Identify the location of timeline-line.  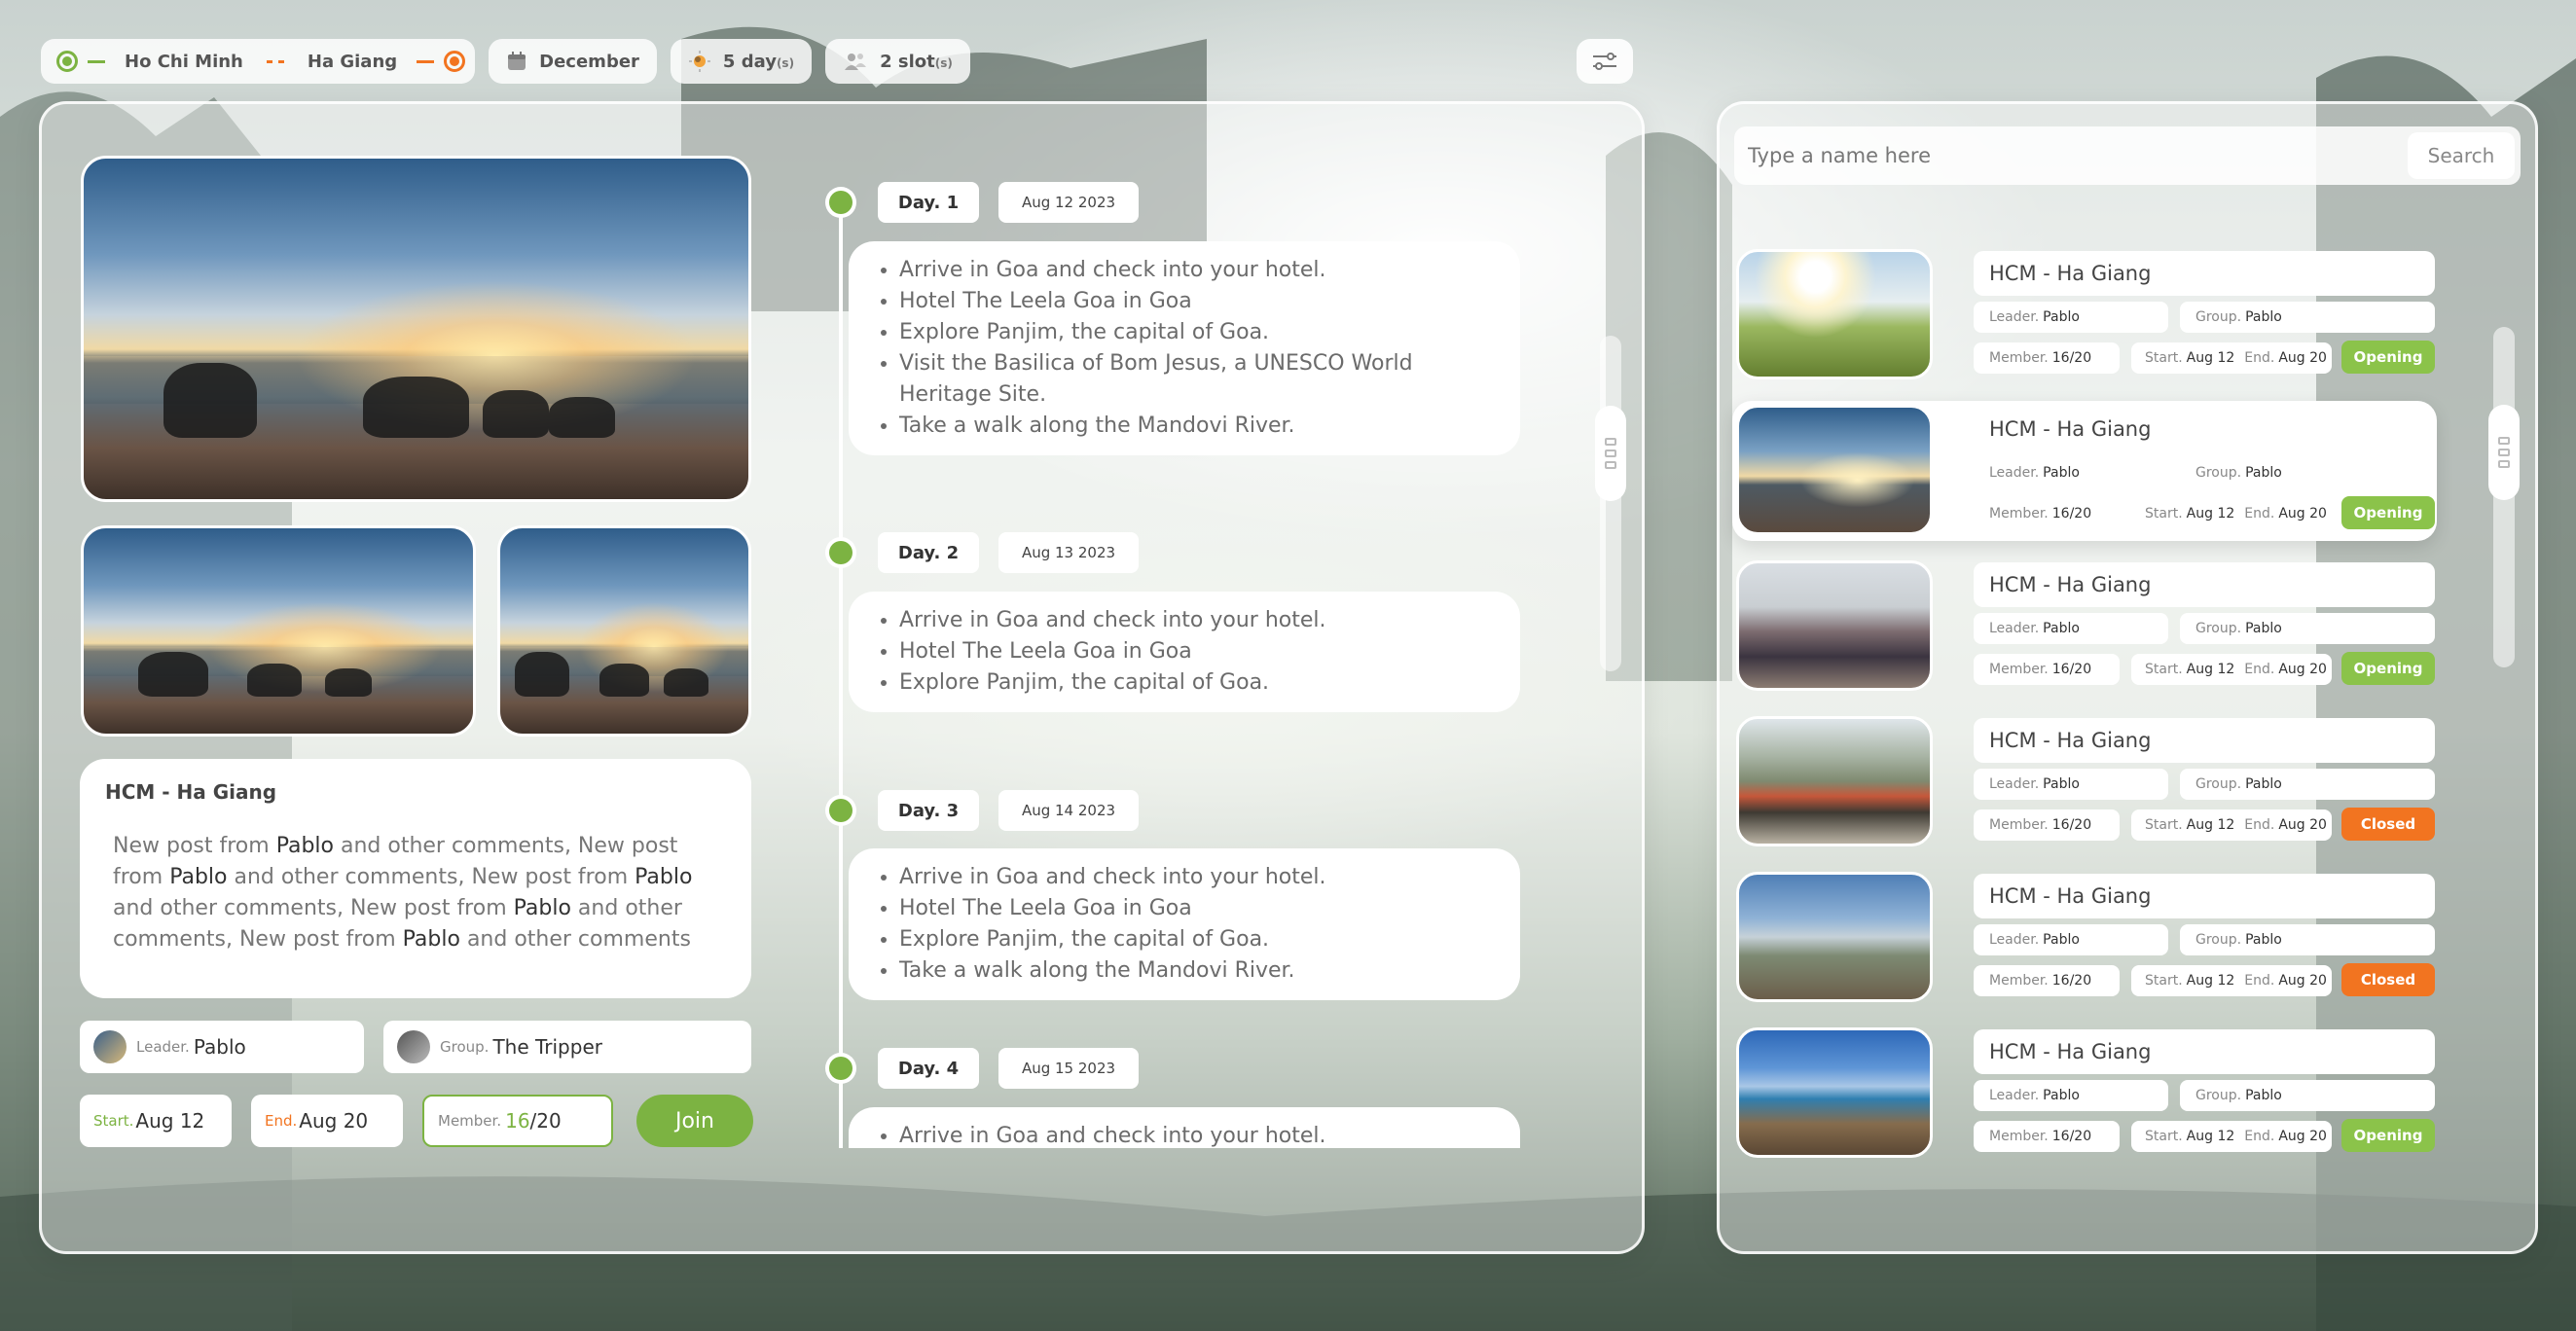
(841, 676).